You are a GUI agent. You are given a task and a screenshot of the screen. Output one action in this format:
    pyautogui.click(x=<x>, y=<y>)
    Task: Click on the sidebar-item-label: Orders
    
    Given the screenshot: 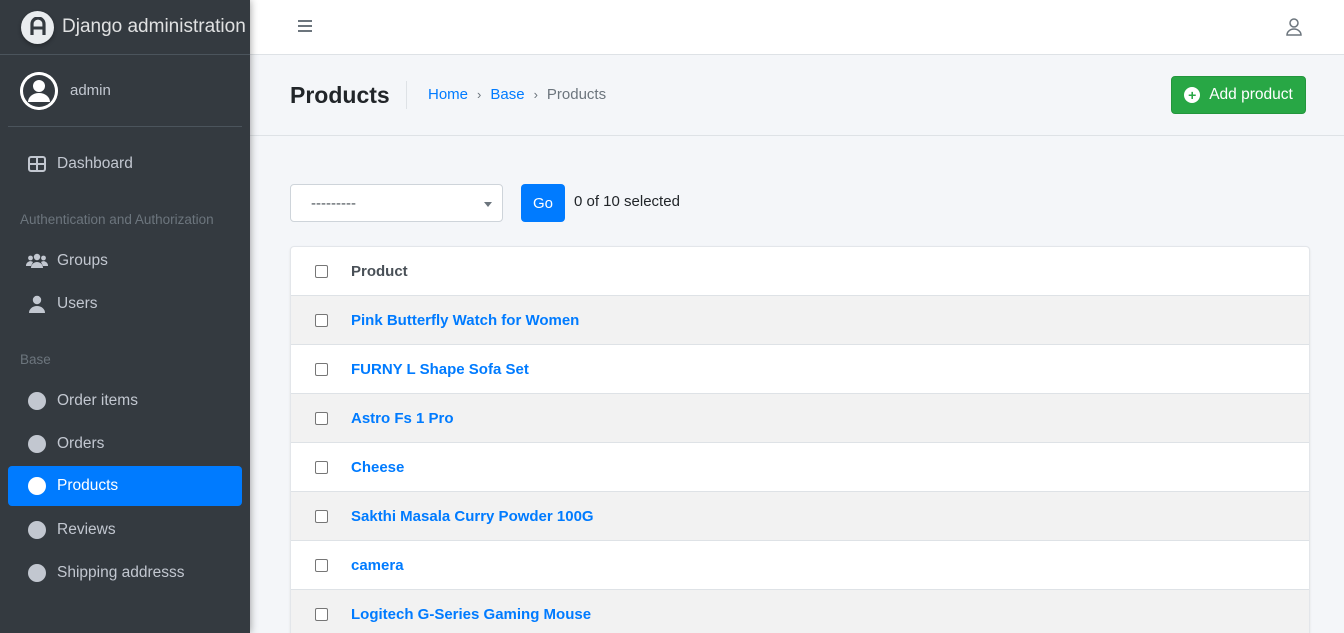 What is the action you would take?
    pyautogui.click(x=81, y=443)
    